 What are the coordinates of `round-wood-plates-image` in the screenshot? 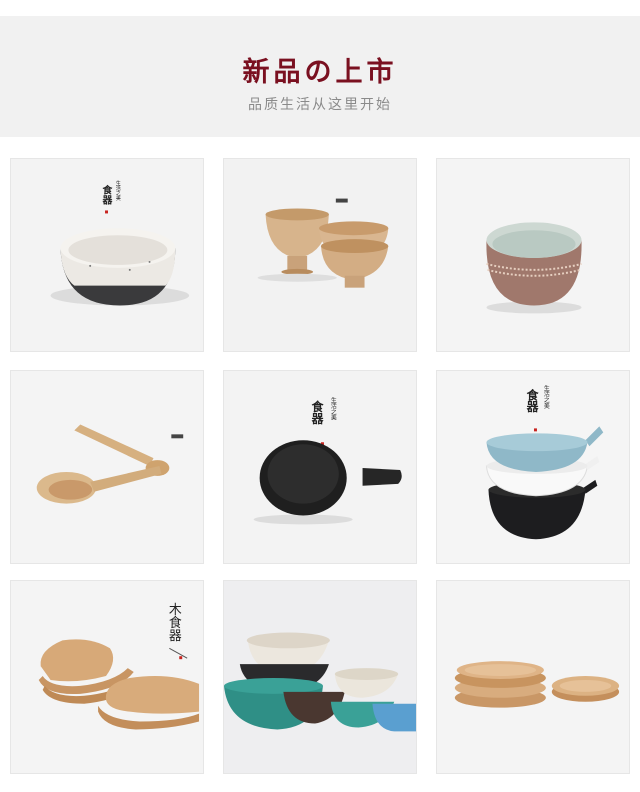 It's located at (533, 677).